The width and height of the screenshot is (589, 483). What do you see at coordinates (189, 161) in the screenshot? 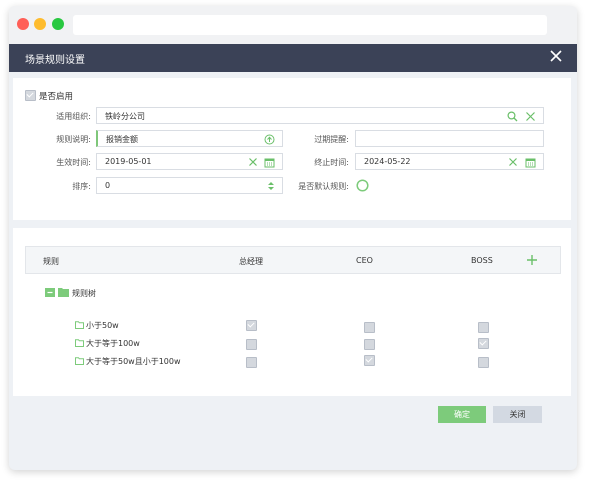
I see `start-date-field: 2019-05-01` at bounding box center [189, 161].